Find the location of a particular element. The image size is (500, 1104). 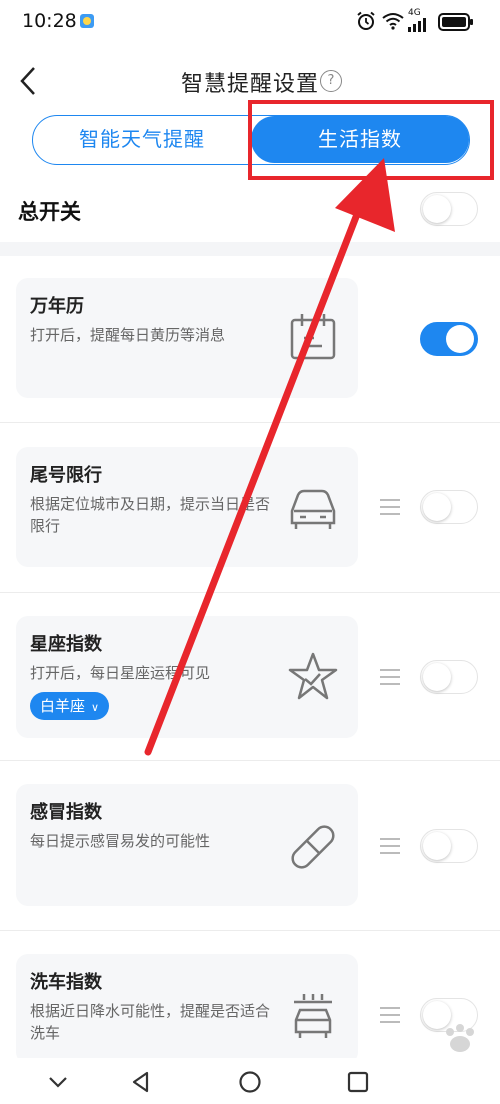

card-cold-index: 感冒指数 每日提示感冒易发的可能性 is located at coordinates (187, 845).